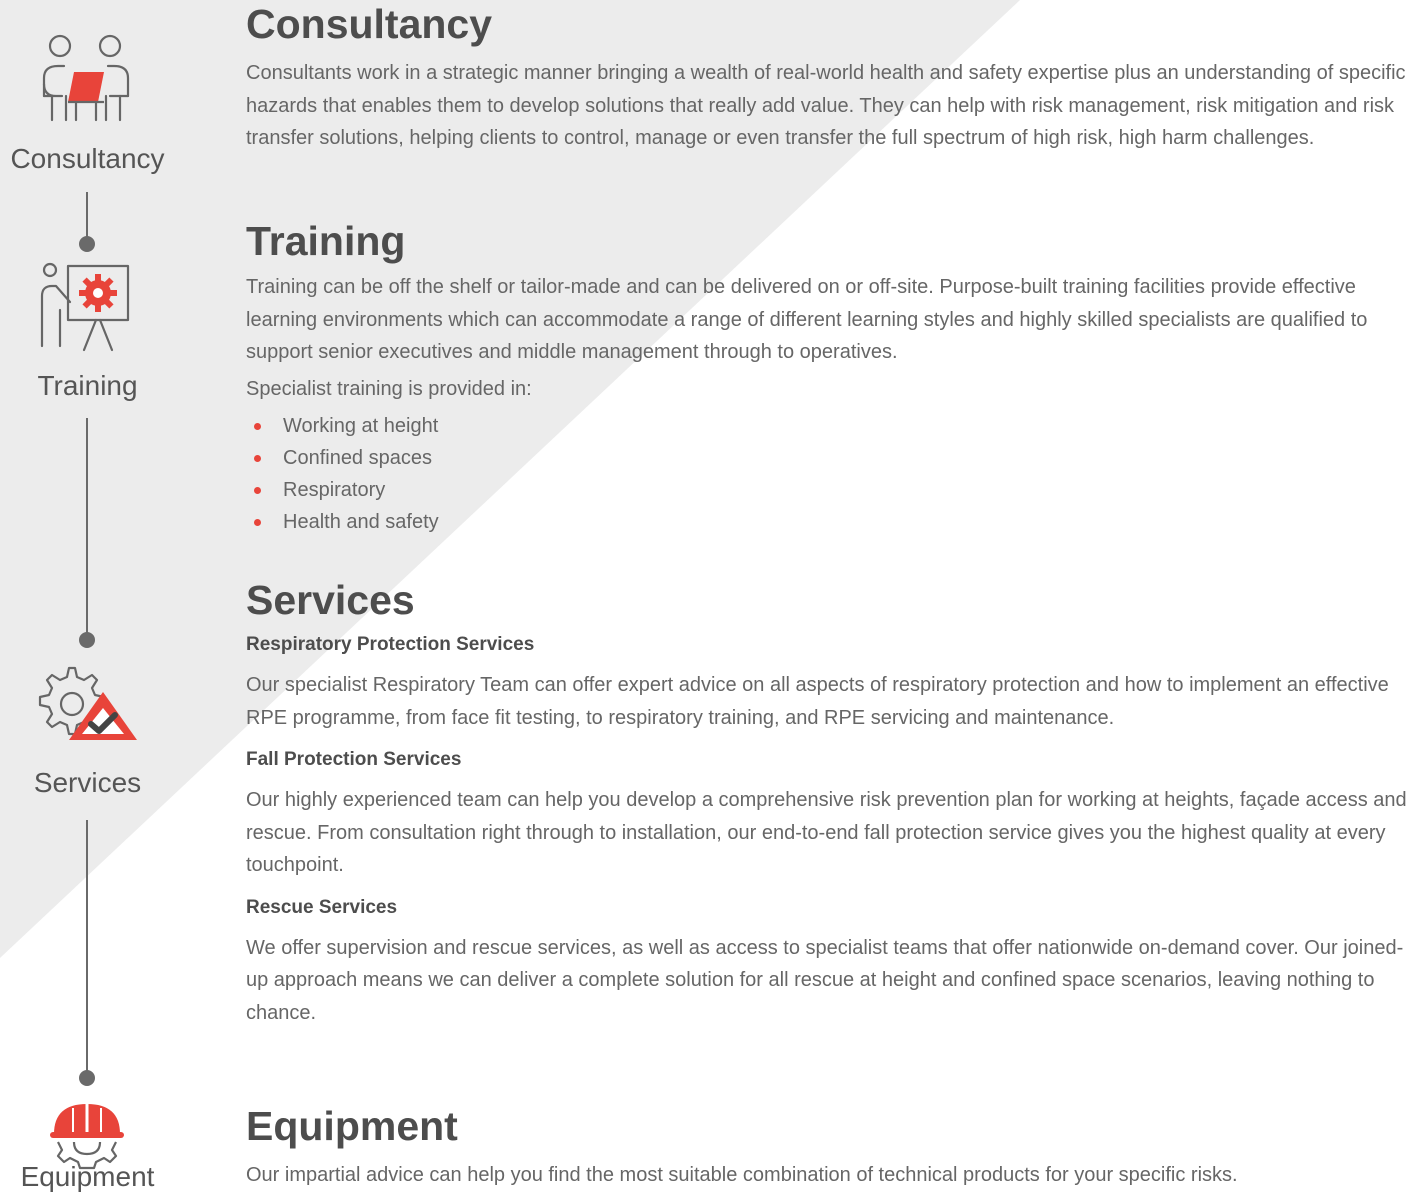  Describe the element at coordinates (85, 307) in the screenshot. I see `training-presentation-icon` at that location.